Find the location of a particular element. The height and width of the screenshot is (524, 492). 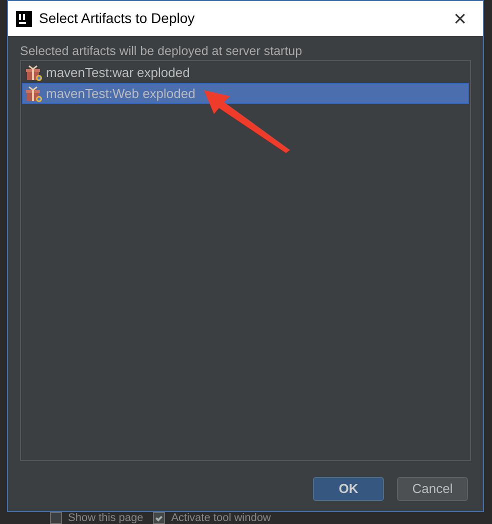

artifact-item: mavenTest:war exploded is located at coordinates (245, 72).